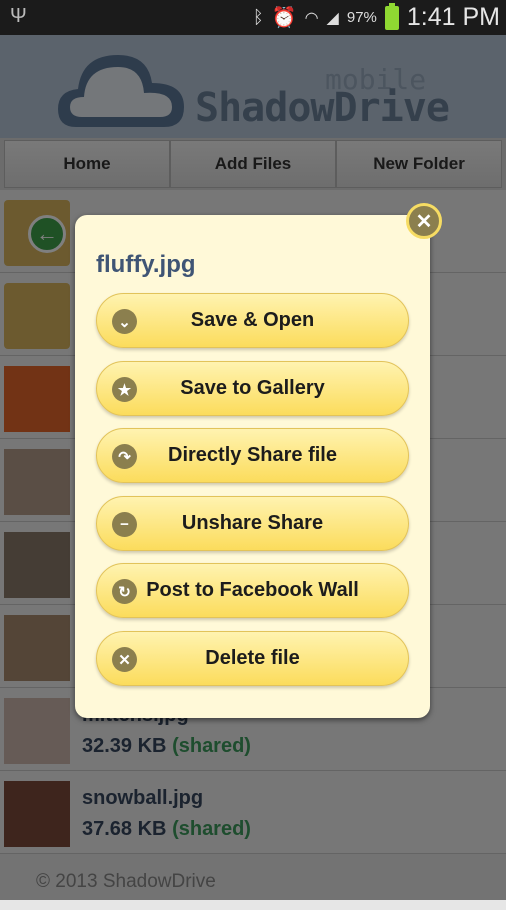 The image size is (506, 910). What do you see at coordinates (124, 321) in the screenshot?
I see `chevron-down-icon: ⌄` at bounding box center [124, 321].